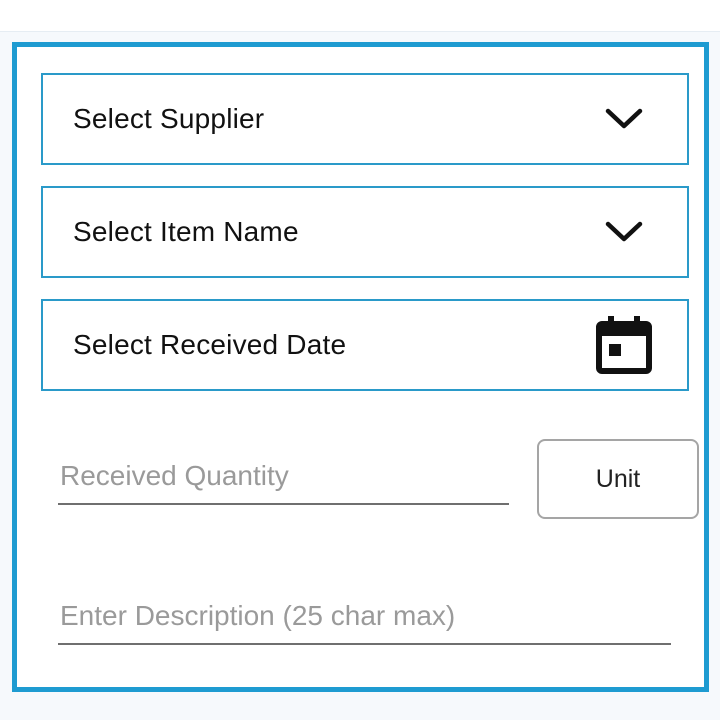  I want to click on received-quantity-input, so click(283, 481).